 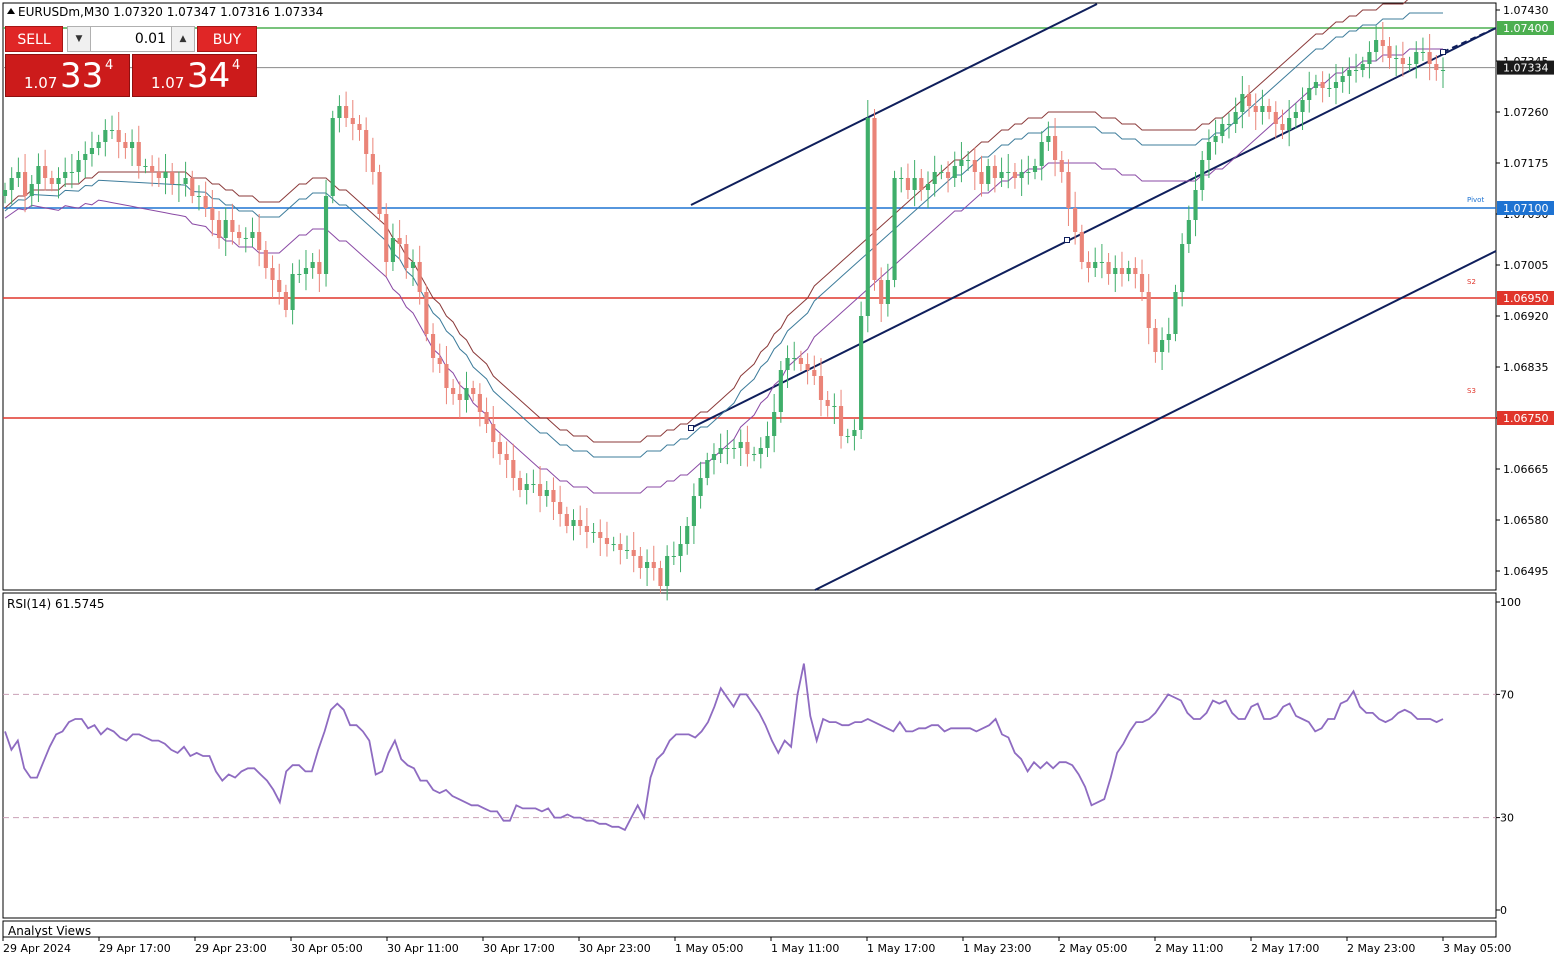 What do you see at coordinates (423, 948) in the screenshot?
I see `time-tick-label: 30 Apr 11:00` at bounding box center [423, 948].